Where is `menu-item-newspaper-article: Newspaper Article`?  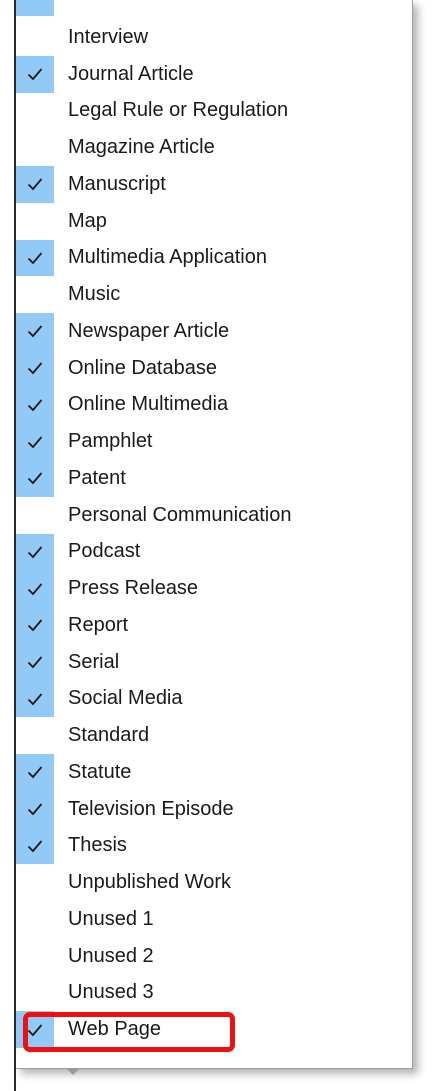 menu-item-newspaper-article: Newspaper Article is located at coordinates (214, 331).